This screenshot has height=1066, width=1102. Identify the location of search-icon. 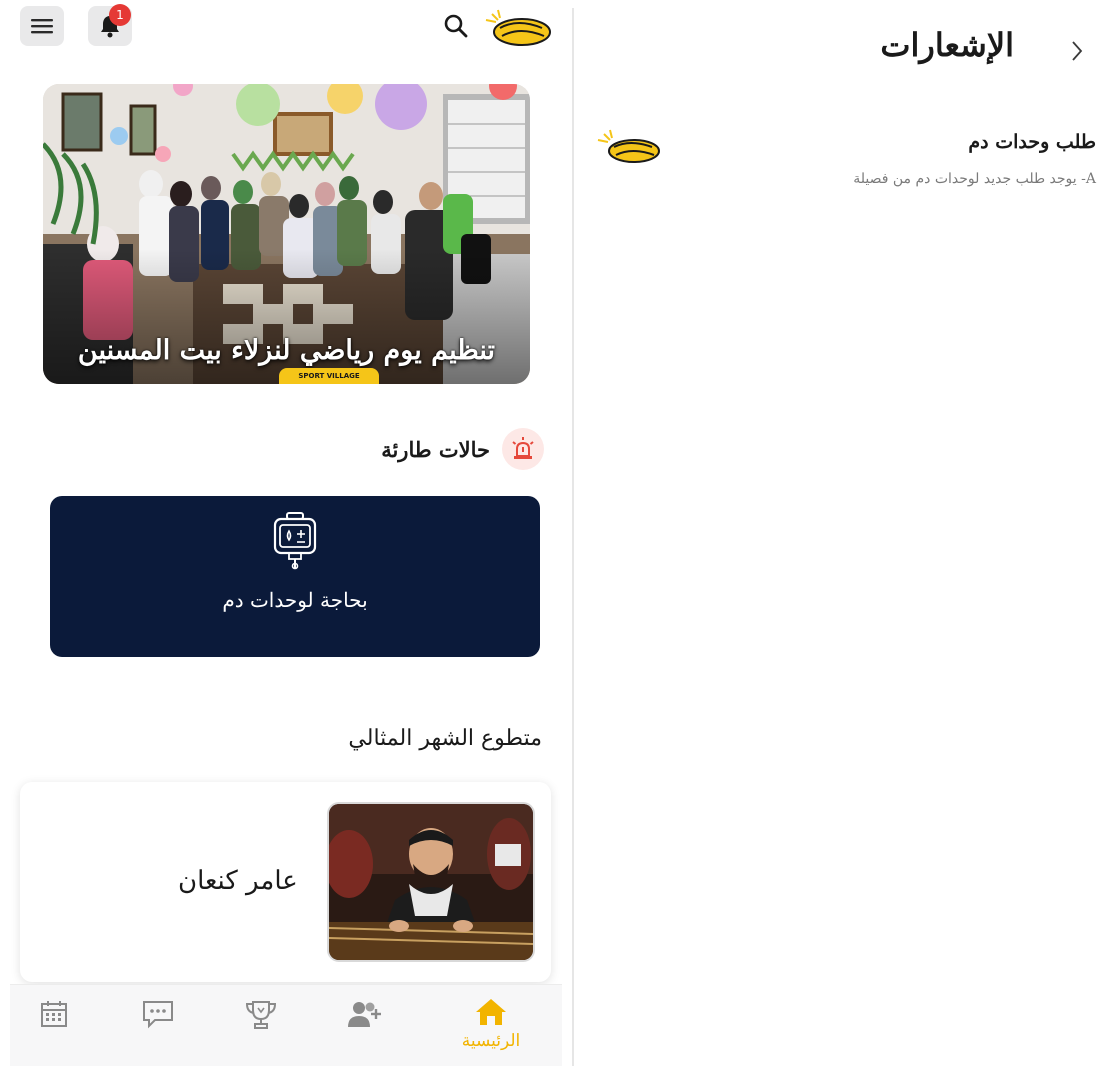
(456, 26).